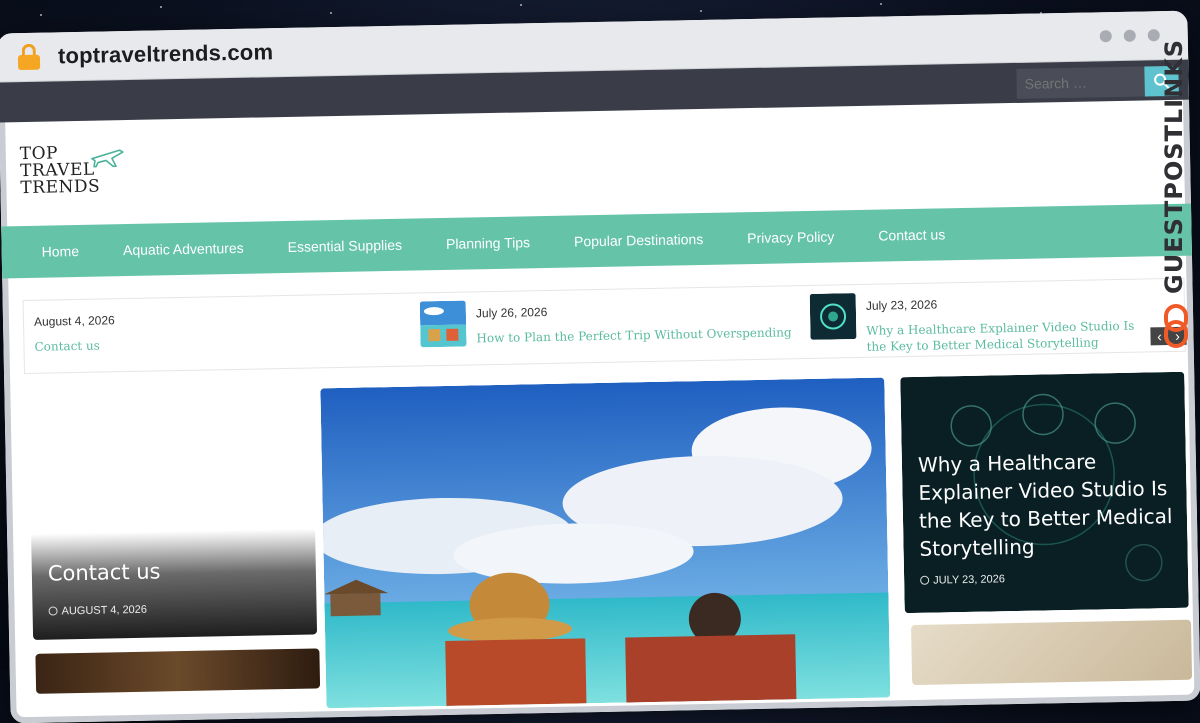 The image size is (1200, 723). I want to click on ticker-date: July 23, 2026, so click(901, 305).